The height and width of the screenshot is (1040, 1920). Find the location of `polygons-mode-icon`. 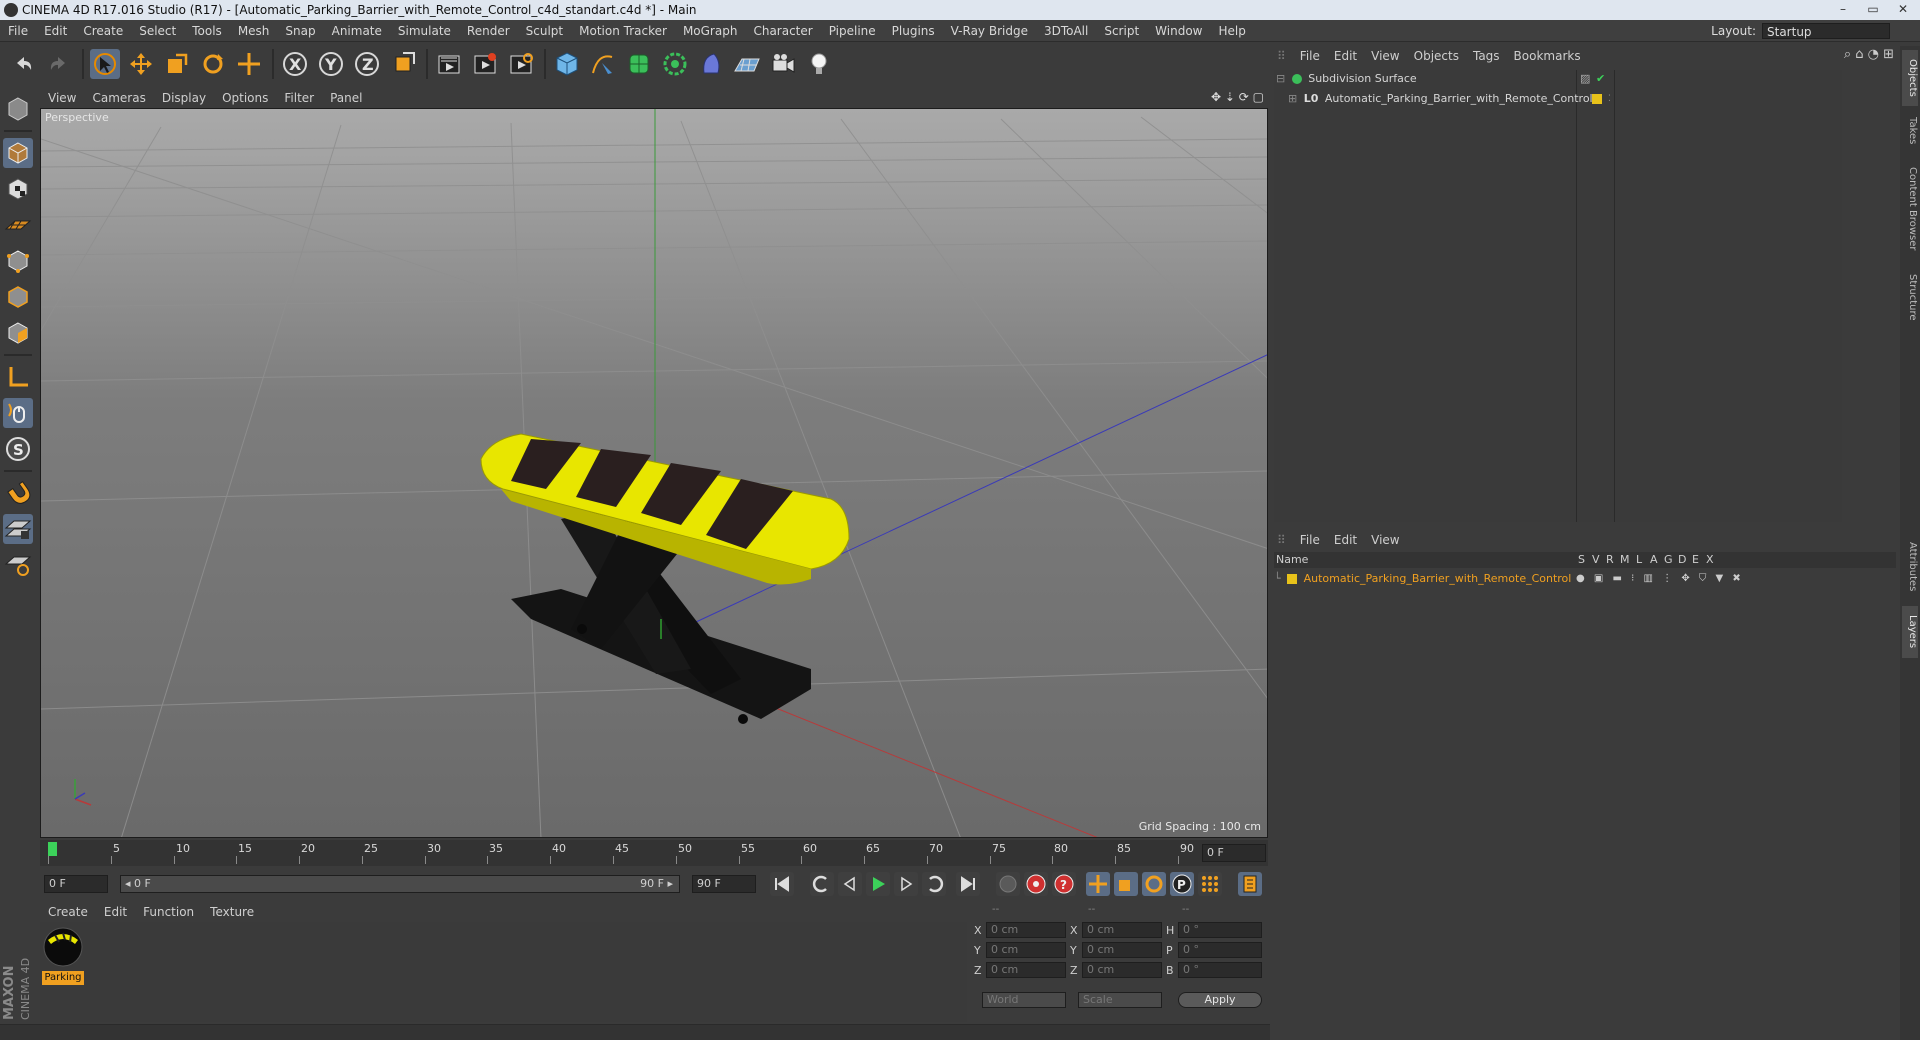

polygons-mode-icon is located at coordinates (18, 333).